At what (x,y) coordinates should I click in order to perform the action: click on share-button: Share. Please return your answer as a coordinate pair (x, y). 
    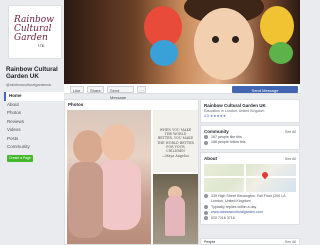
    Looking at the image, I should click on (95, 89).